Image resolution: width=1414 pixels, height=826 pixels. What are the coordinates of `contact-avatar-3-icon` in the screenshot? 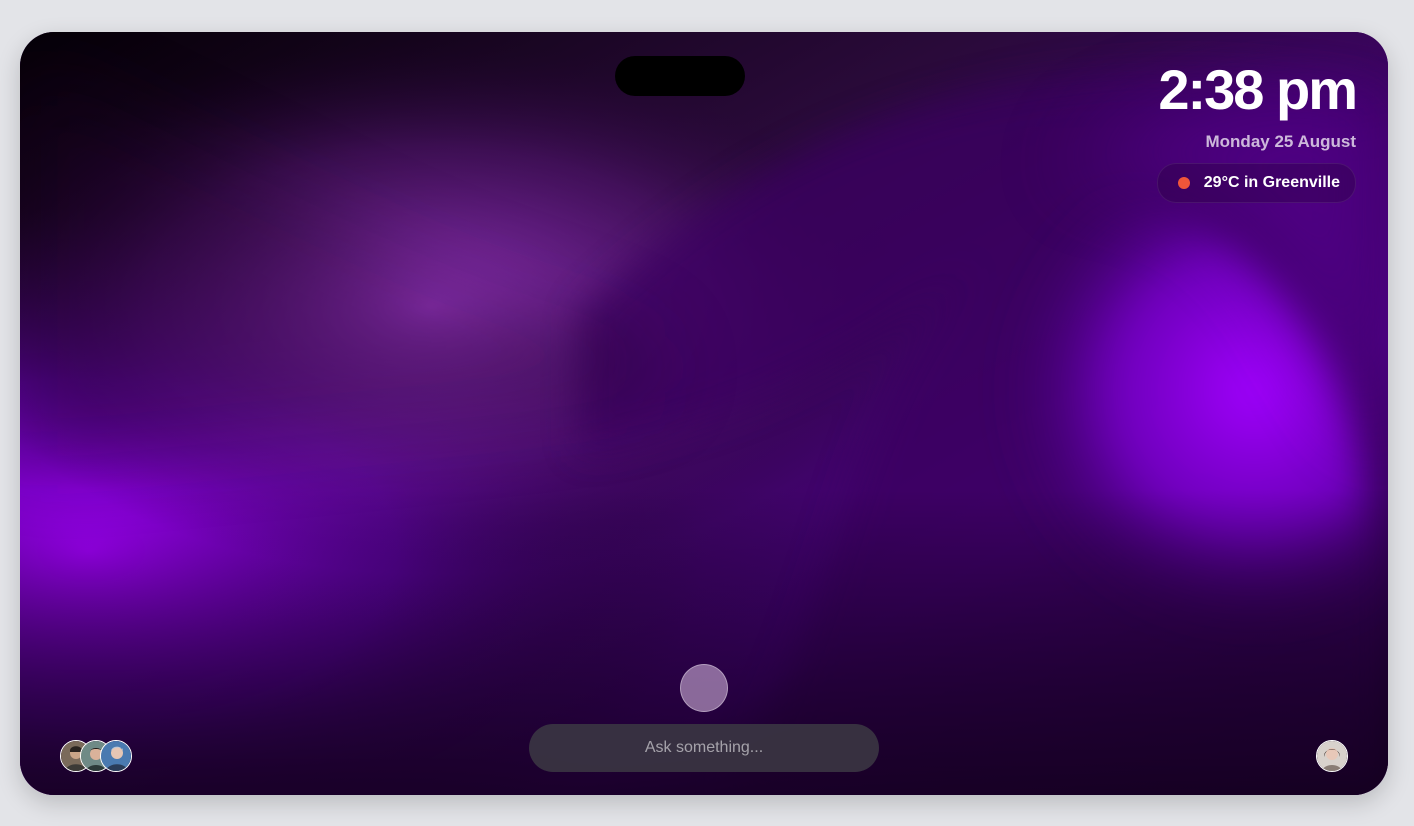 It's located at (116, 756).